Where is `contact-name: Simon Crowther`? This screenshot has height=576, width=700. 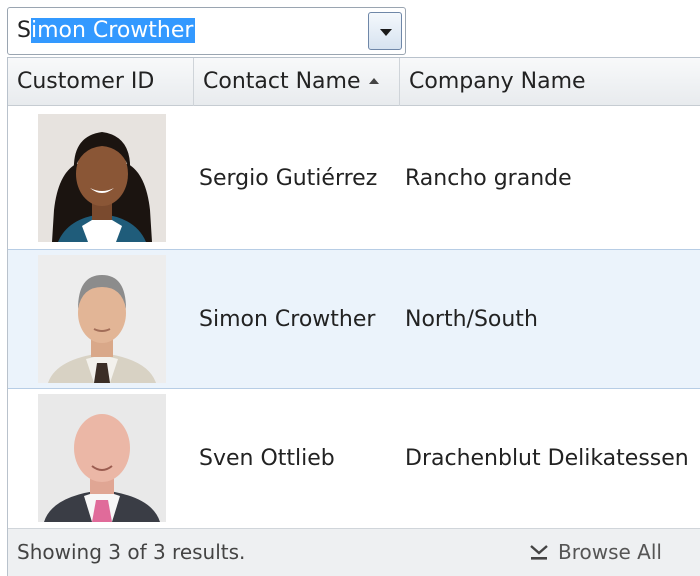
contact-name: Simon Crowther is located at coordinates (287, 319).